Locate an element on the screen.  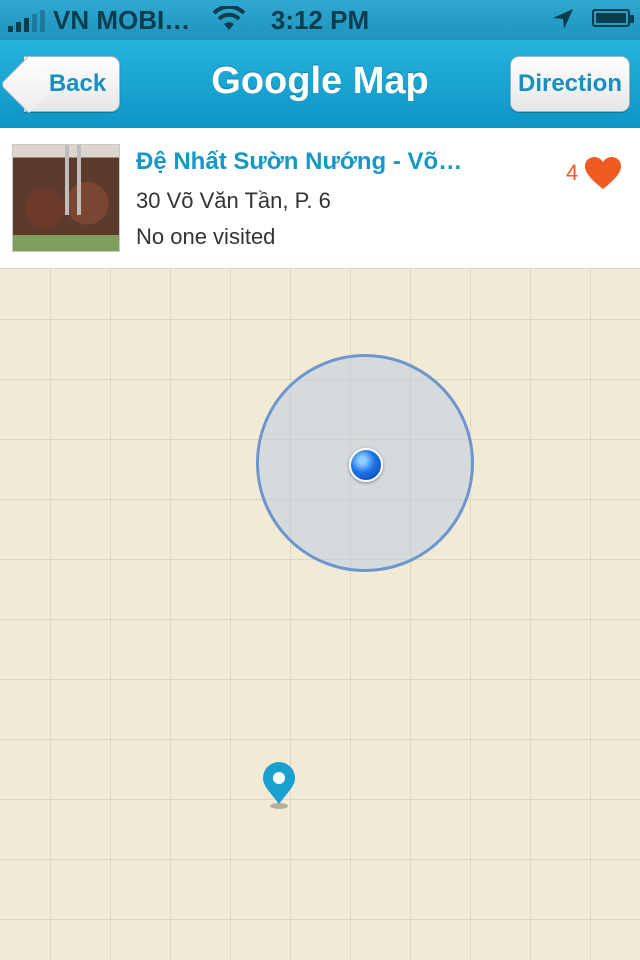
status-bar: VN MOBI… 3:12 PM is located at coordinates (320, 20).